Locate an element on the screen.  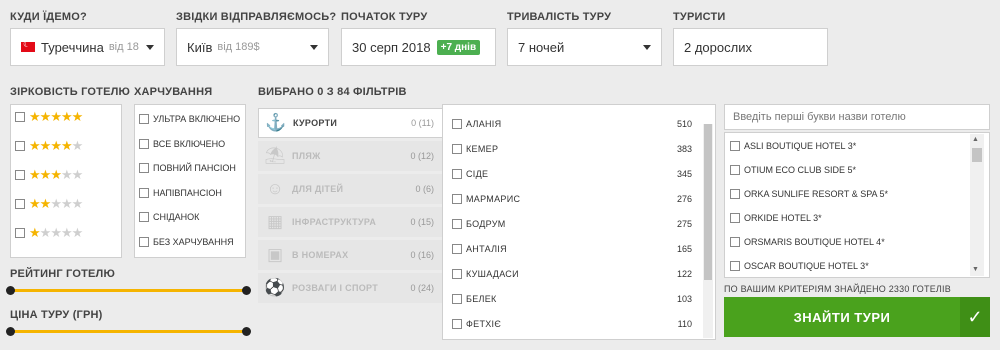
filter-tab-count: 0 (24) is located at coordinates (422, 288).